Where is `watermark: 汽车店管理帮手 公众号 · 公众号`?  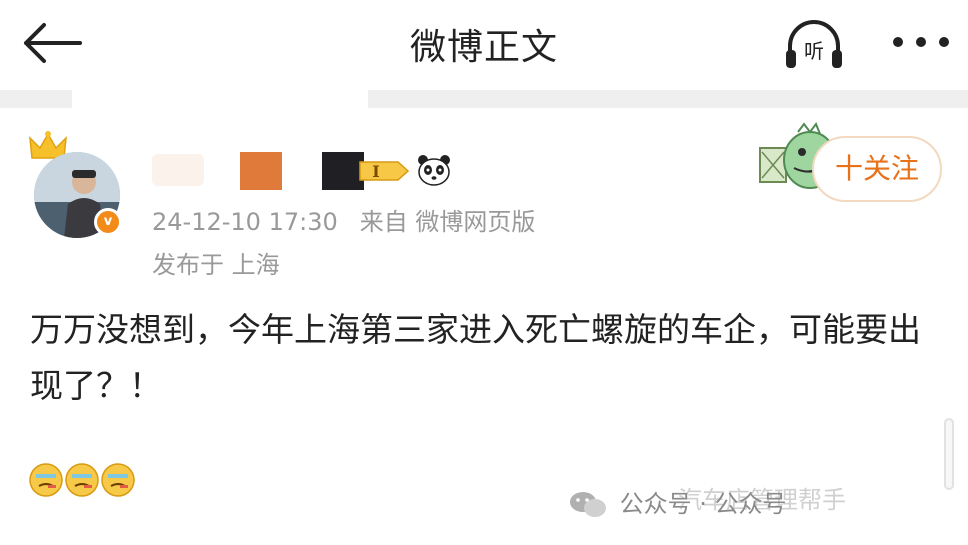 watermark: 汽车店管理帮手 公众号 · 公众号 is located at coordinates (707, 502).